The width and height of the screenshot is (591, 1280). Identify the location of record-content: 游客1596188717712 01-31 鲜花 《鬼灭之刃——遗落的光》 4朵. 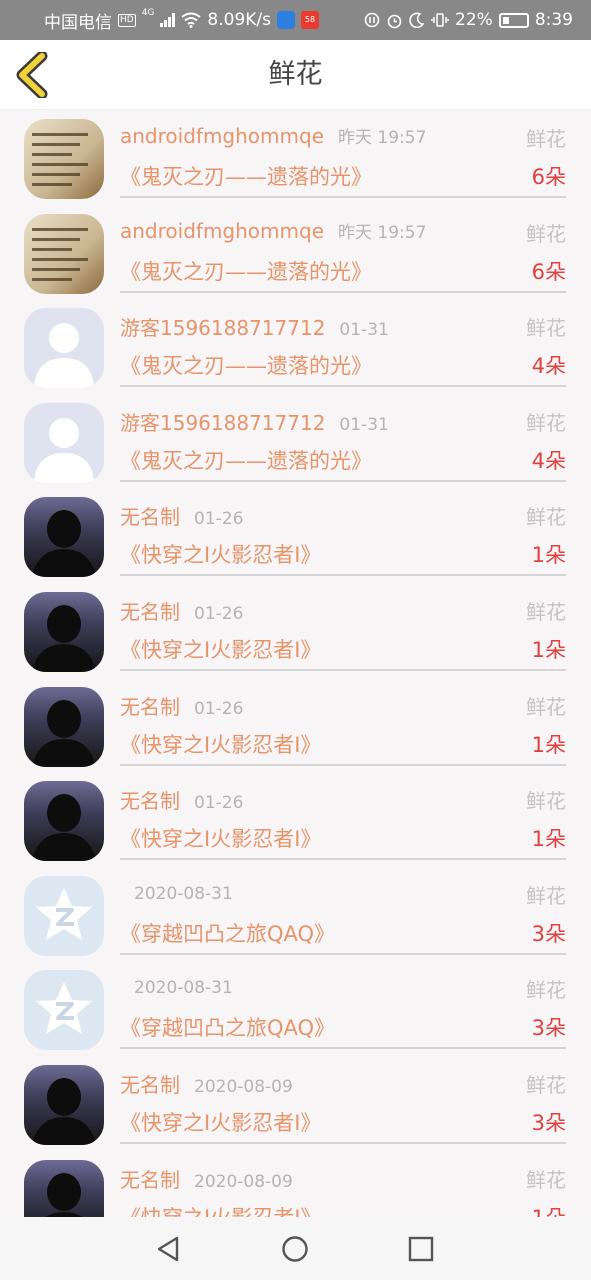
(343, 440).